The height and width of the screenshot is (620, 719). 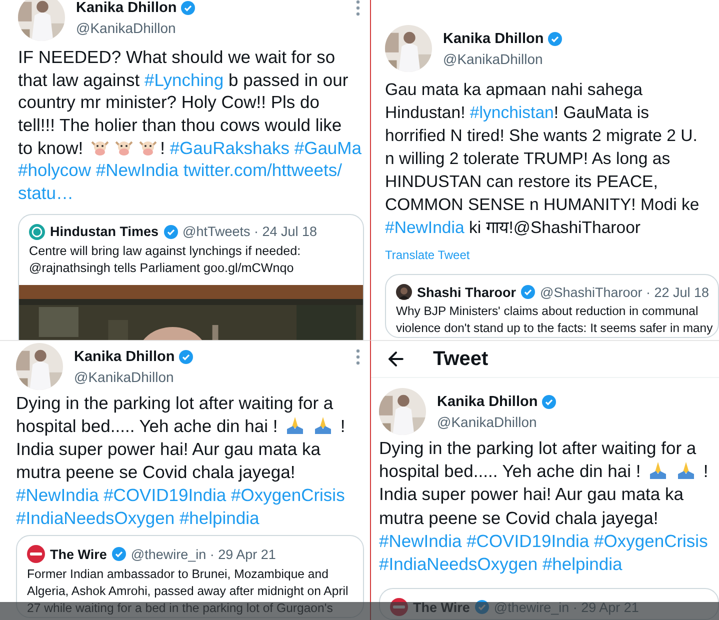 What do you see at coordinates (180, 608) in the screenshot?
I see `quoted-text-line: 27 while waiting for a bed in the parking lot of Gurgaon's` at bounding box center [180, 608].